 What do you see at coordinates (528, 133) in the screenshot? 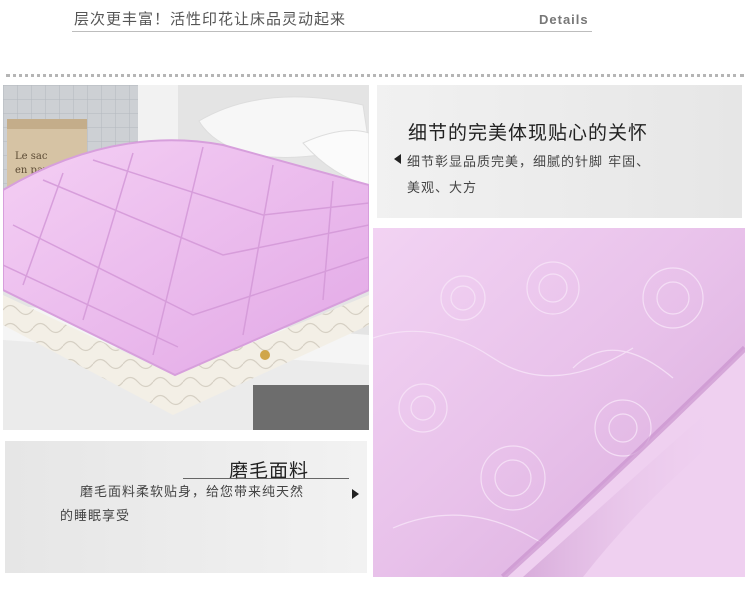
I see `detail-heading: 细节的完美体现贴心的关怀` at bounding box center [528, 133].